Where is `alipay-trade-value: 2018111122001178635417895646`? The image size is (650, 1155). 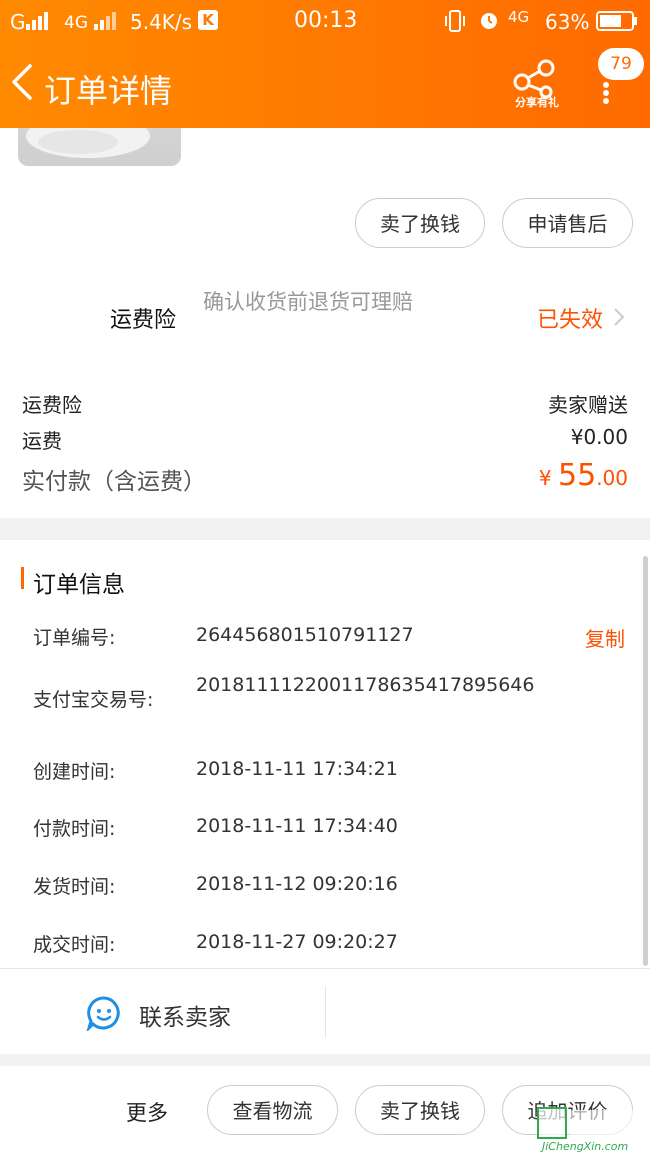 alipay-trade-value: 2018111122001178635417895646 is located at coordinates (365, 685).